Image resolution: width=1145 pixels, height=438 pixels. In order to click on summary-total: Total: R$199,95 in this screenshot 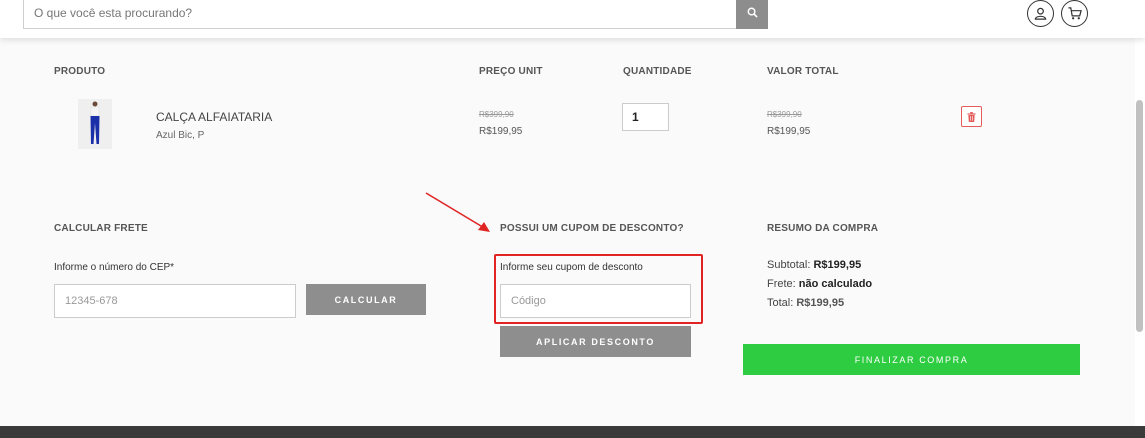, I will do `click(805, 303)`.